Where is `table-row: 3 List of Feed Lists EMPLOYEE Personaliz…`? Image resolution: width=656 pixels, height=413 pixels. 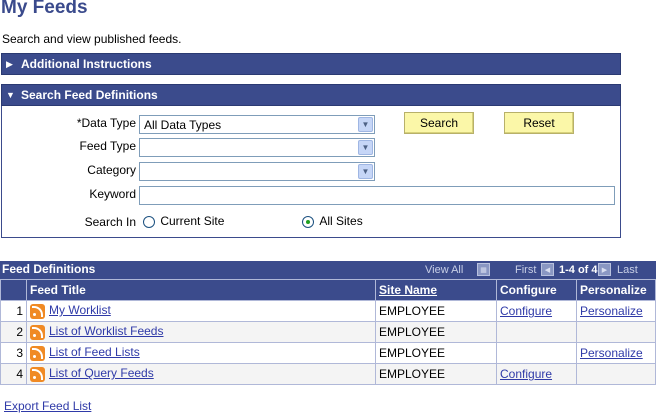 table-row: 3 List of Feed Lists EMPLOYEE Personaliz… is located at coordinates (328, 353).